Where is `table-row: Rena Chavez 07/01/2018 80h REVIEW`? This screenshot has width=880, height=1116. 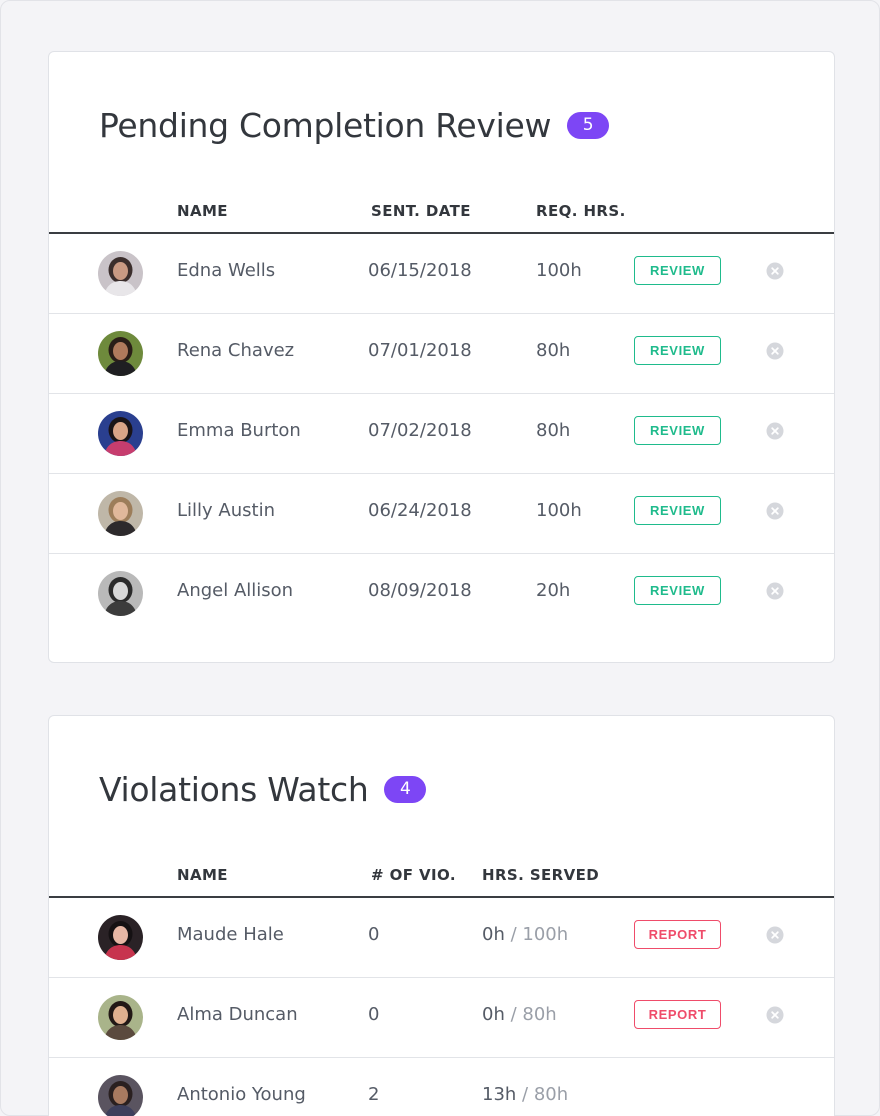
table-row: Rena Chavez 07/01/2018 80h REVIEW is located at coordinates (441, 354).